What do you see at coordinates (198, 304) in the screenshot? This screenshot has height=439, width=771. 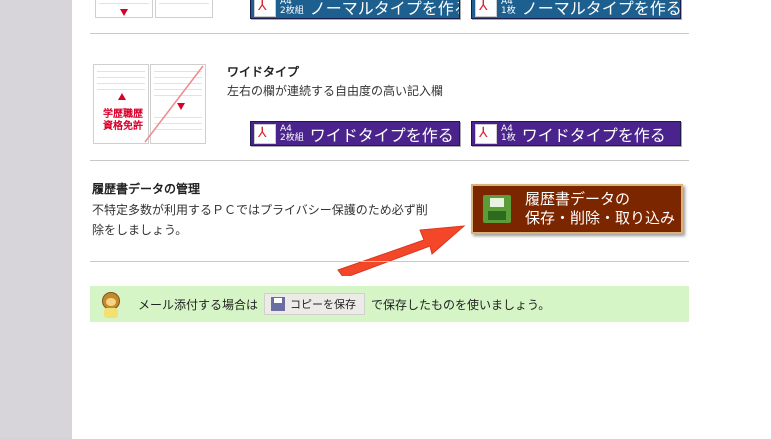 I see `tip-text-before: メール添付する場合は` at bounding box center [198, 304].